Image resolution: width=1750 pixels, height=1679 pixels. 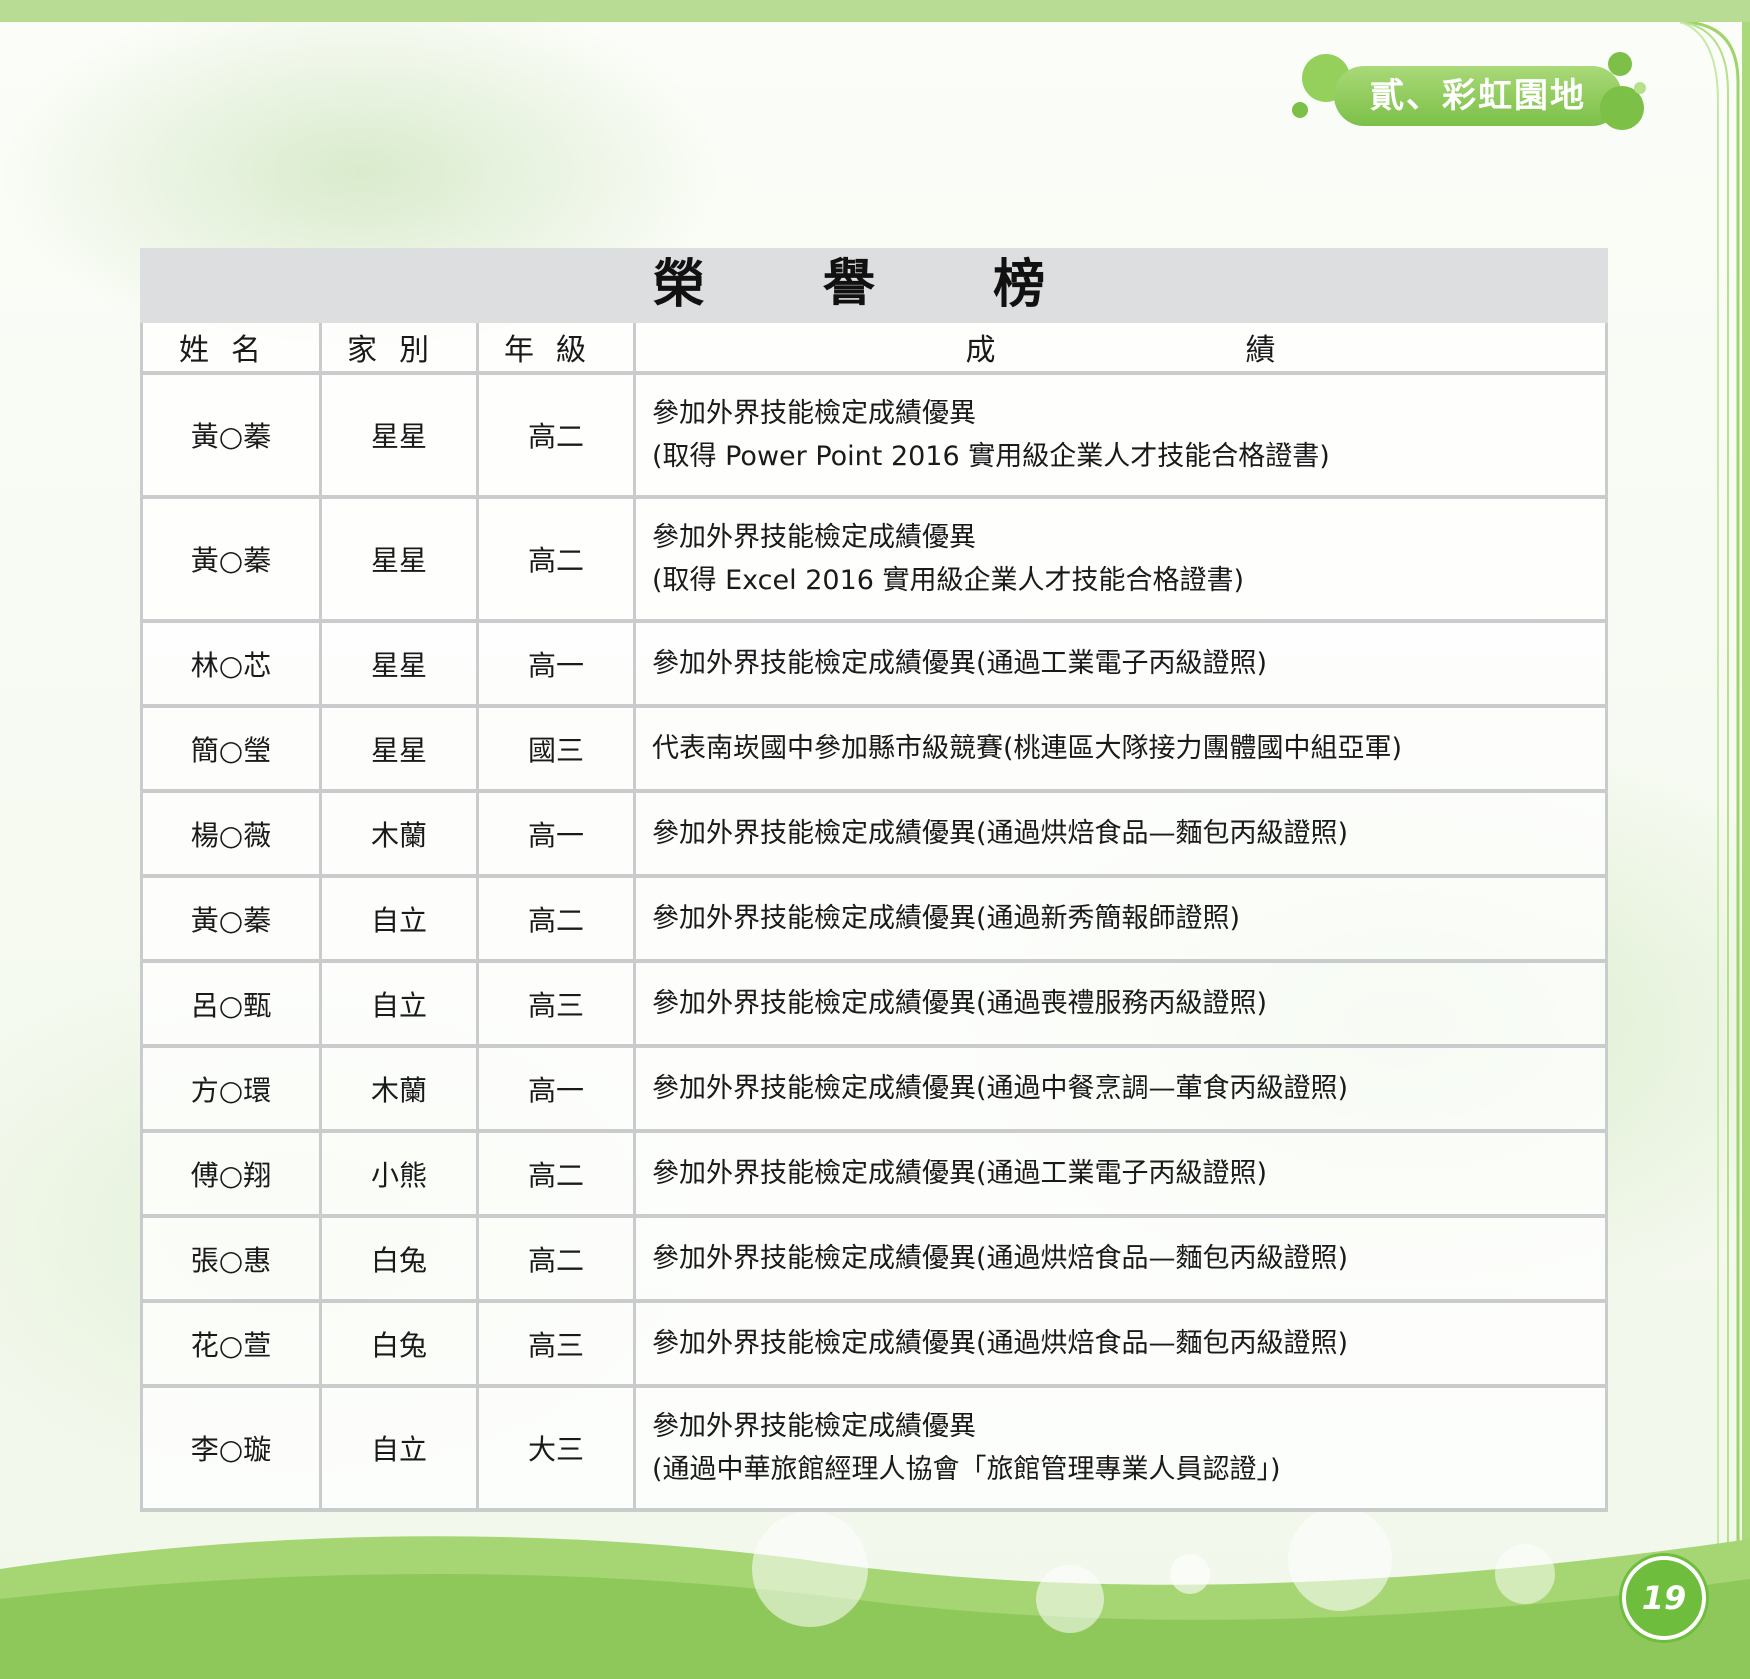 I want to click on cell-name: 林○芯, so click(x=231, y=665).